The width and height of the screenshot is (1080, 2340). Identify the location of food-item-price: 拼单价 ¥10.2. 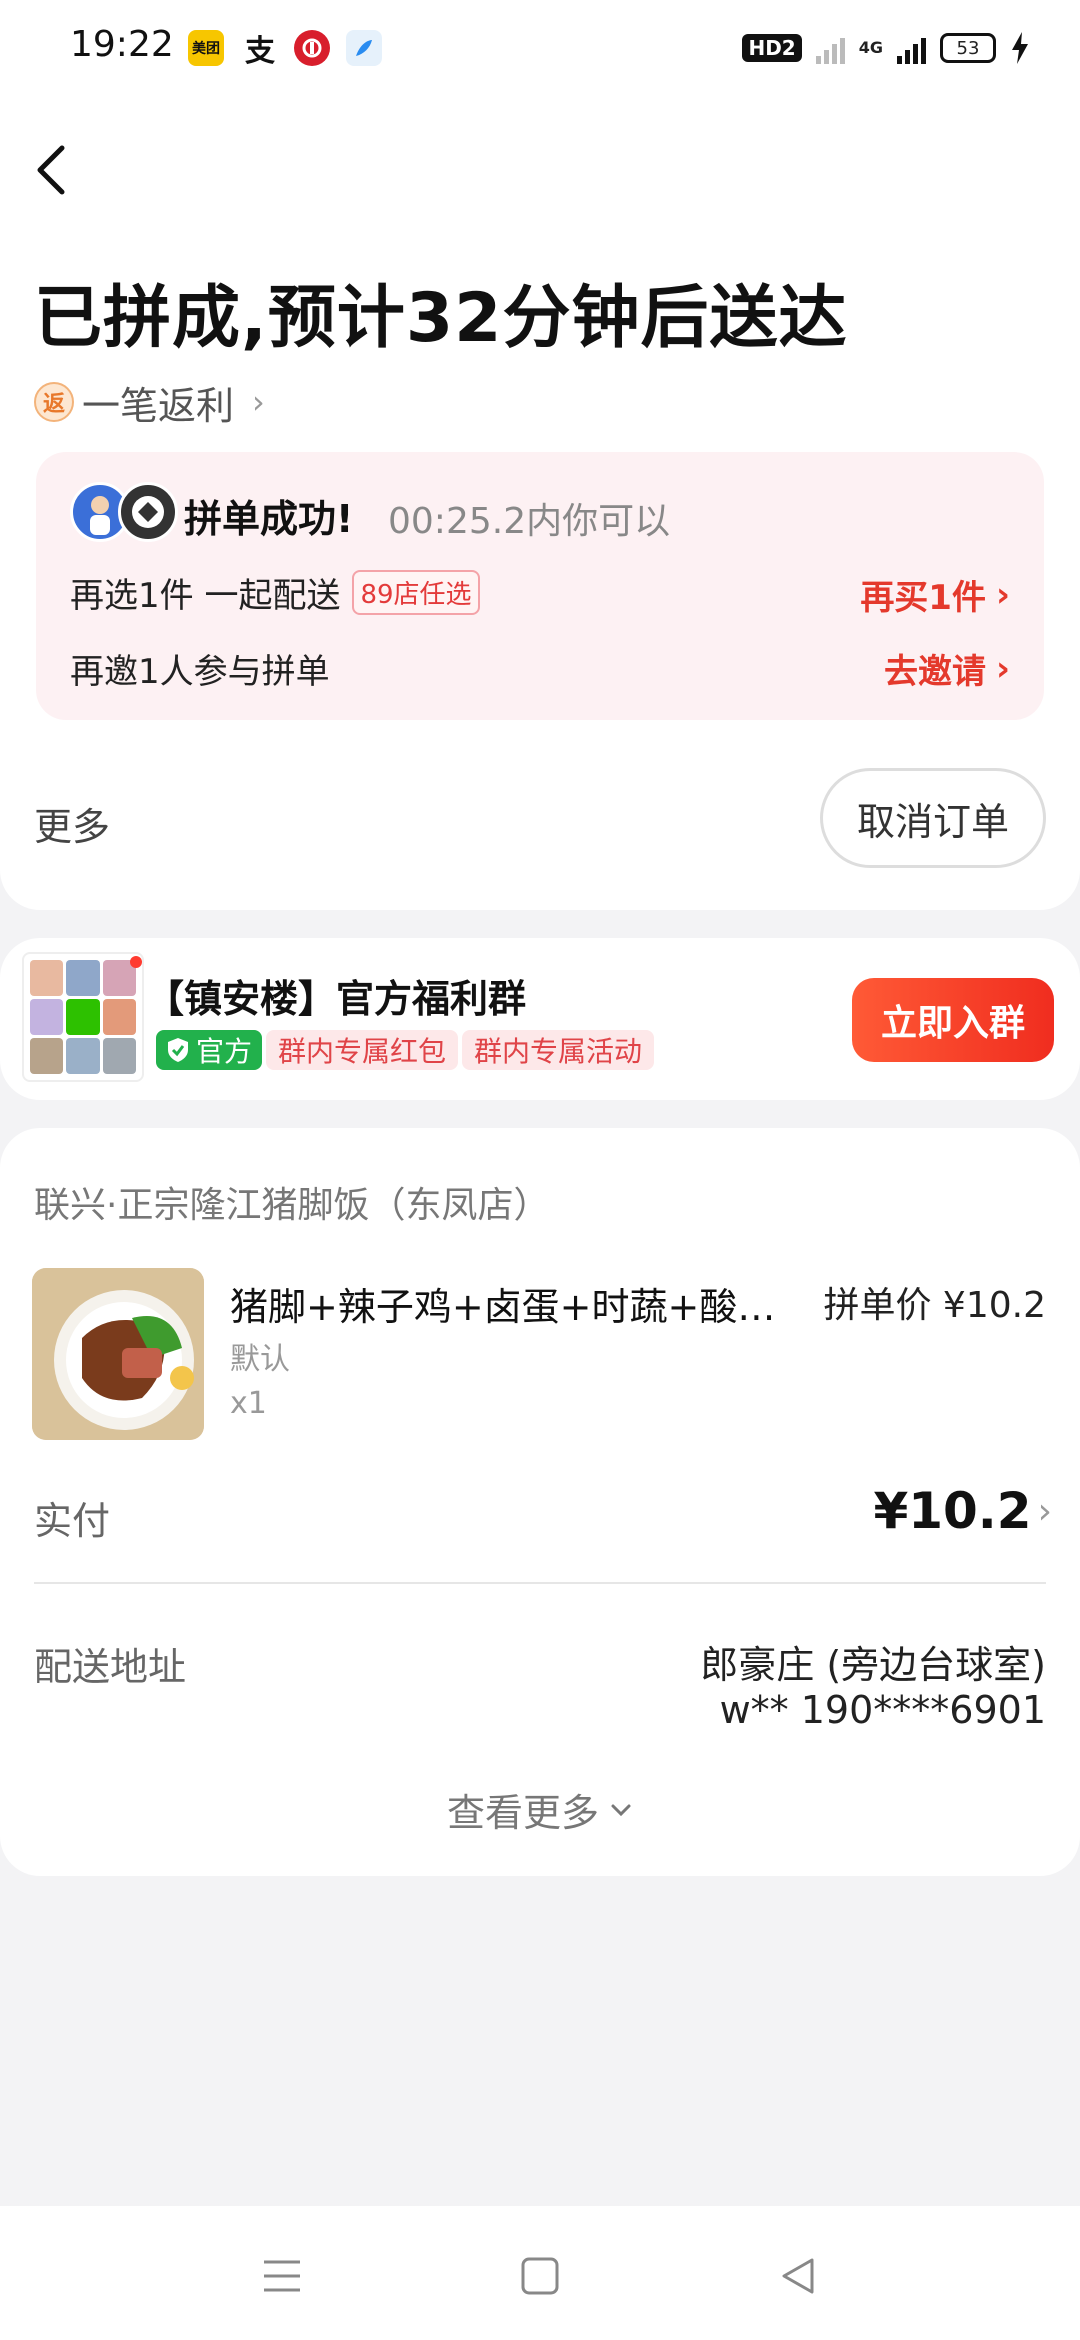
(934, 1305).